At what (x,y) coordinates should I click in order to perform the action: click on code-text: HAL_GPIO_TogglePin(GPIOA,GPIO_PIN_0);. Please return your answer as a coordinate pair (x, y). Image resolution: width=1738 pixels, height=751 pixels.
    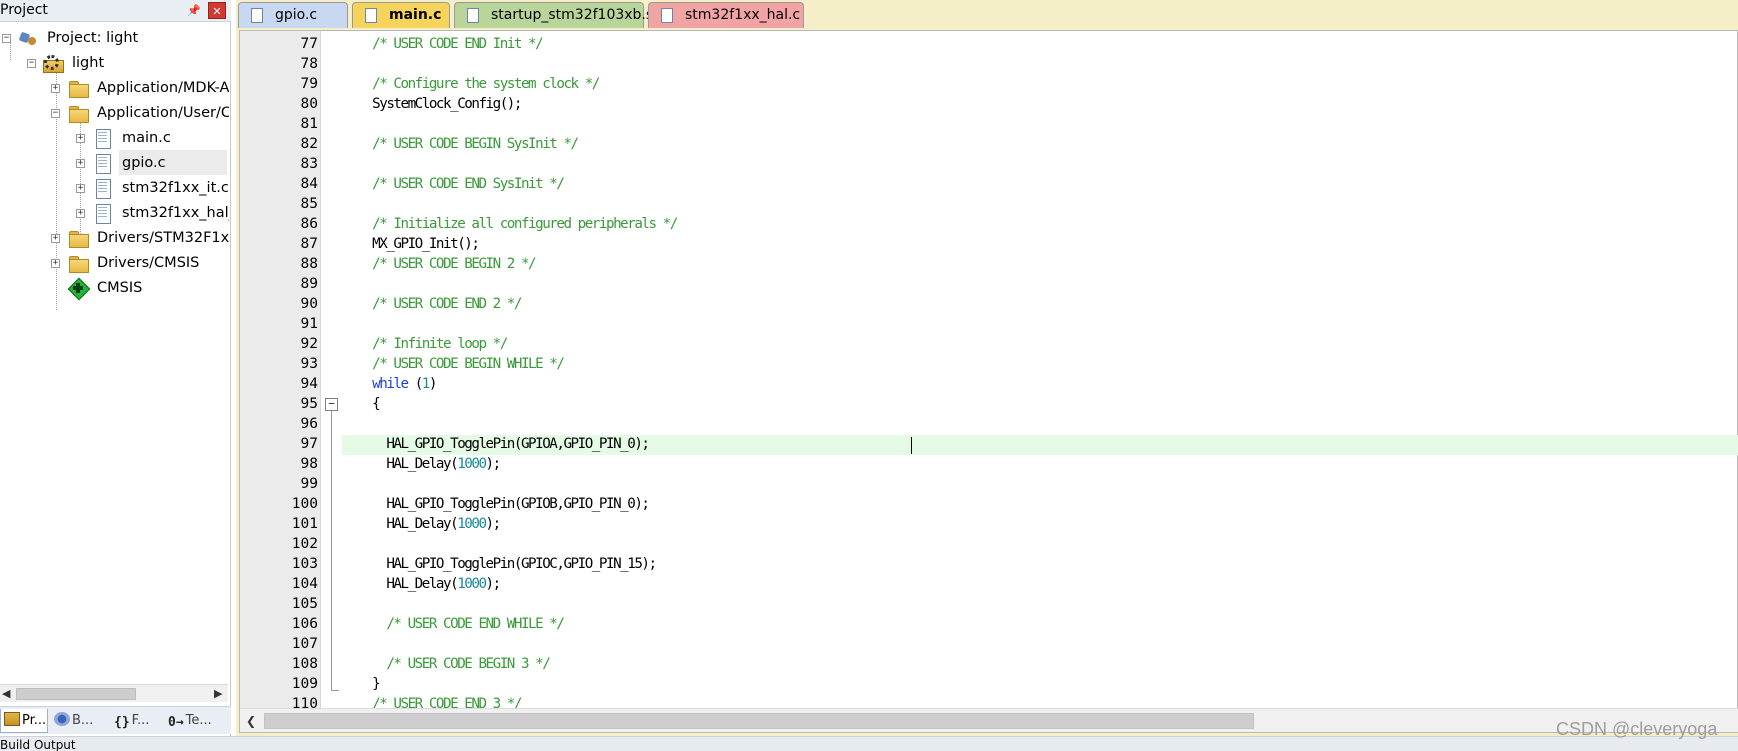
    Looking at the image, I should click on (504, 444).